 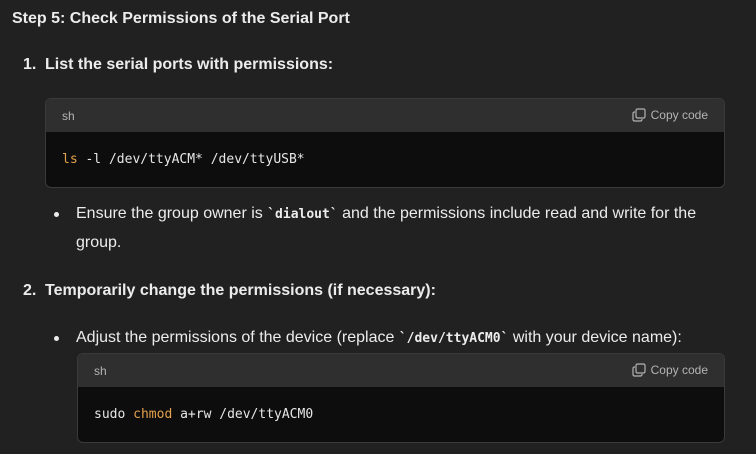 I want to click on bullet-1-inline-code: `dialout`, so click(x=302, y=214).